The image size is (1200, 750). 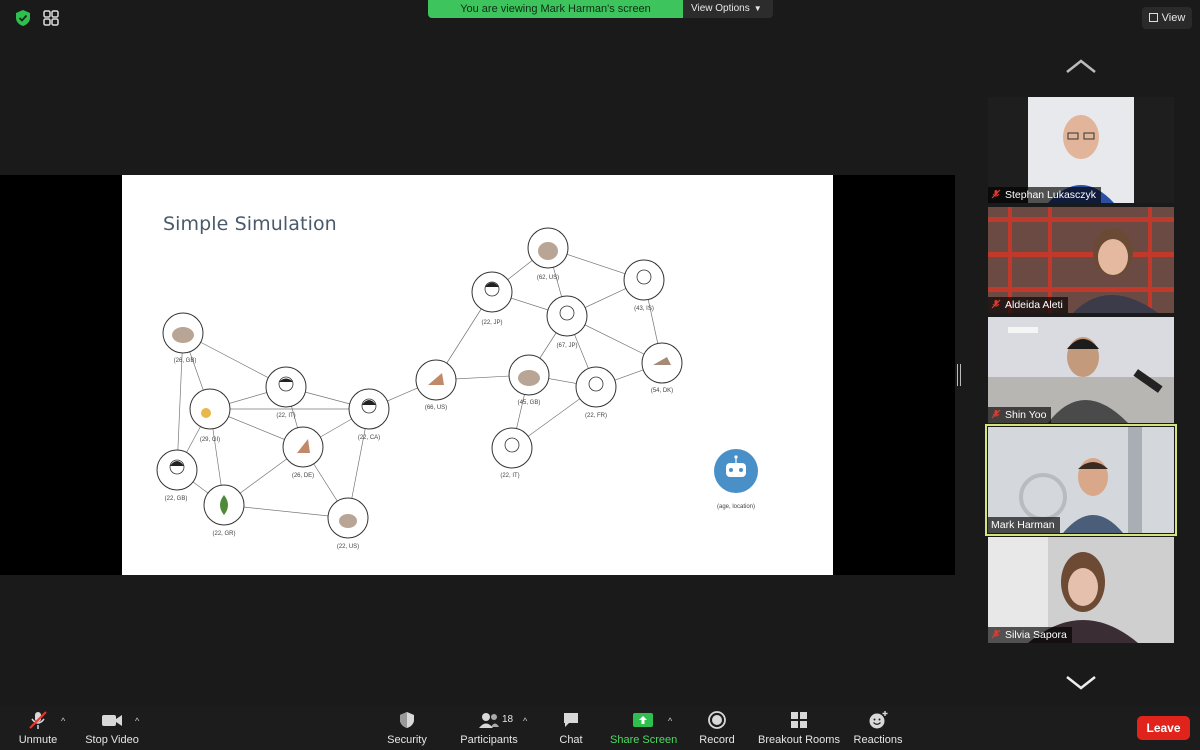 What do you see at coordinates (1153, 17) in the screenshot?
I see `view-layout-icon` at bounding box center [1153, 17].